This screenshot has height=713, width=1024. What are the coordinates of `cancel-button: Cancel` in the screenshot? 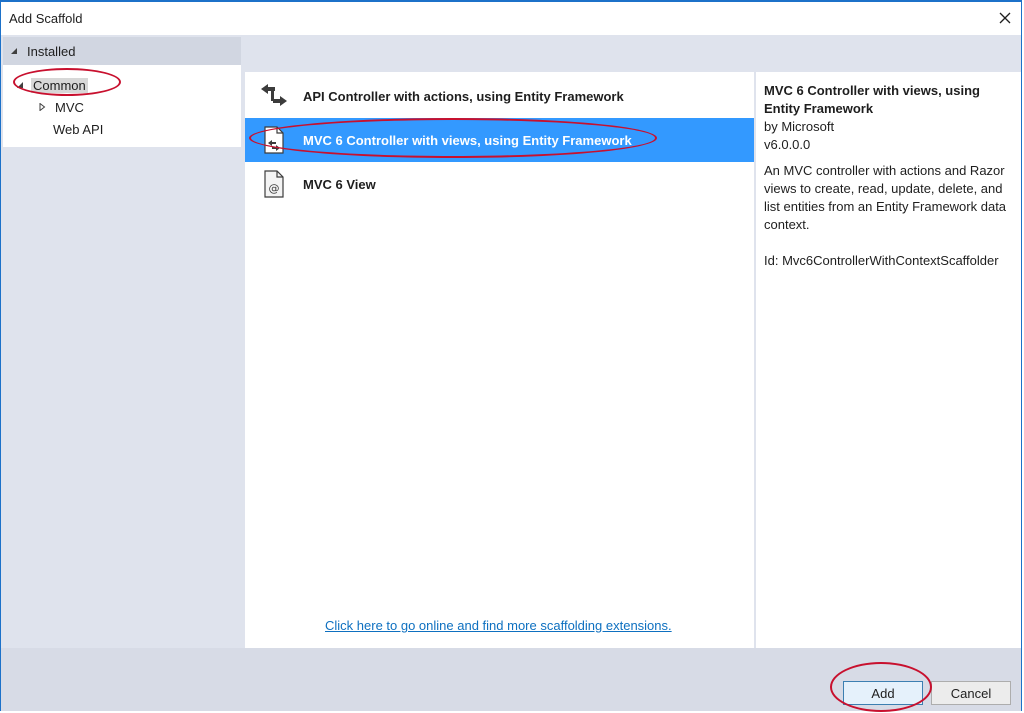 It's located at (971, 693).